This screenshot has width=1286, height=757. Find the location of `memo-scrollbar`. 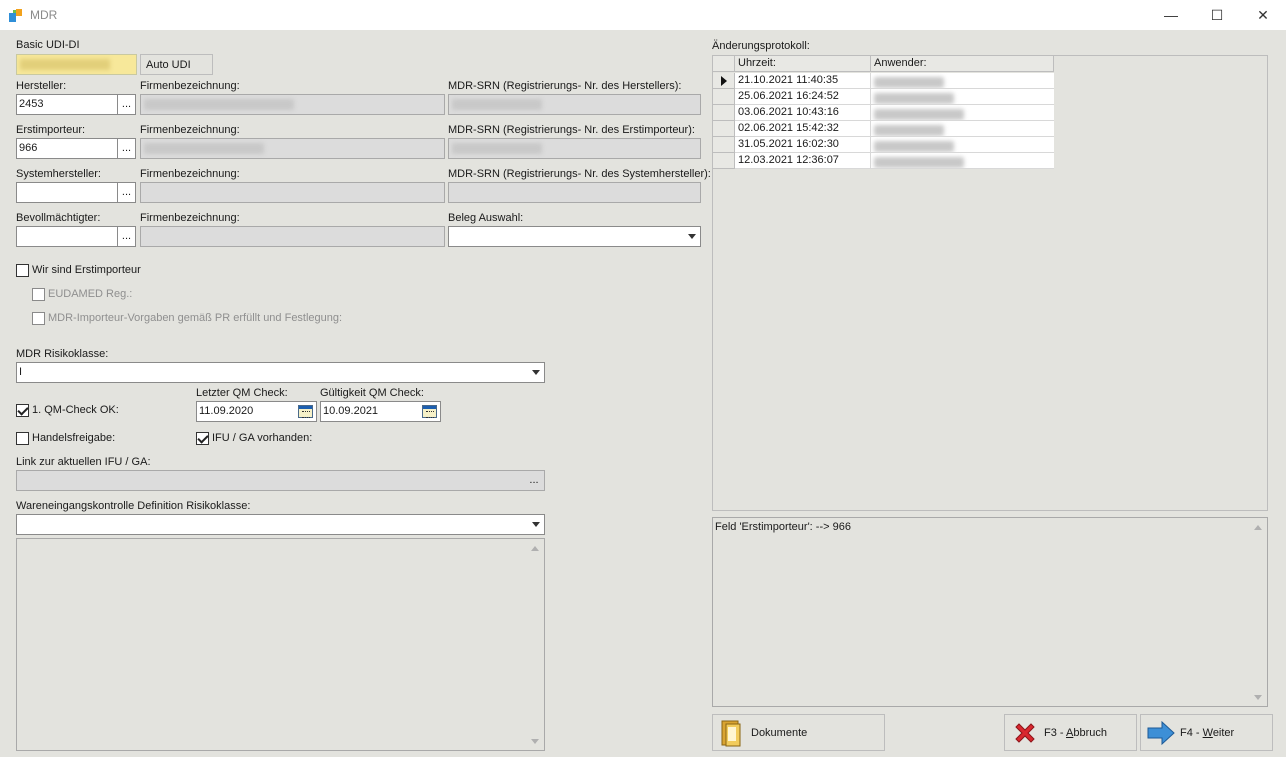

memo-scrollbar is located at coordinates (535, 644).